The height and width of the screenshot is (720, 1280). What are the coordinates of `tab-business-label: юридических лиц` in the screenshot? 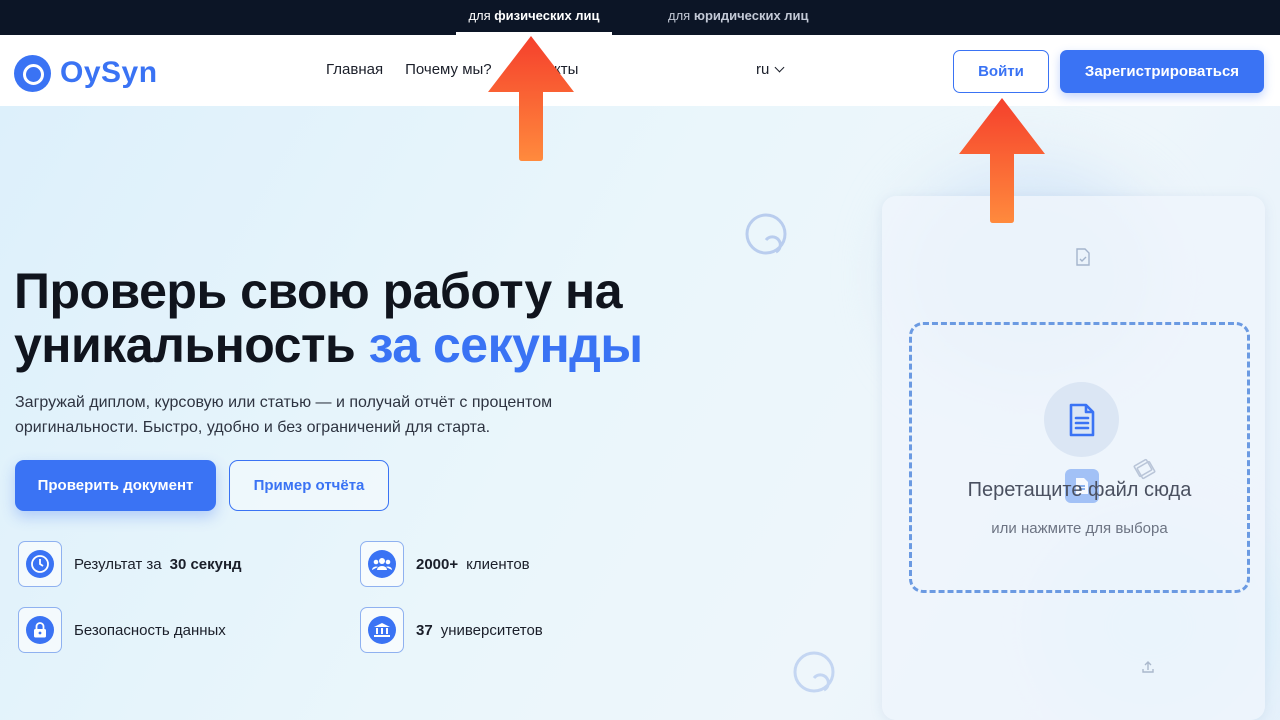 It's located at (751, 15).